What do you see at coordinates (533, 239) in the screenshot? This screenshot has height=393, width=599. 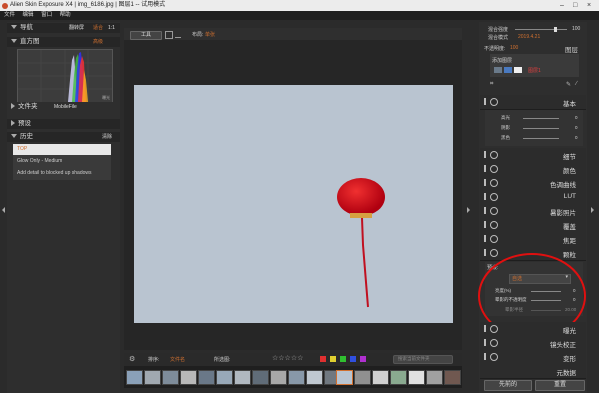 I see `panel-focus-header: 焦距` at bounding box center [533, 239].